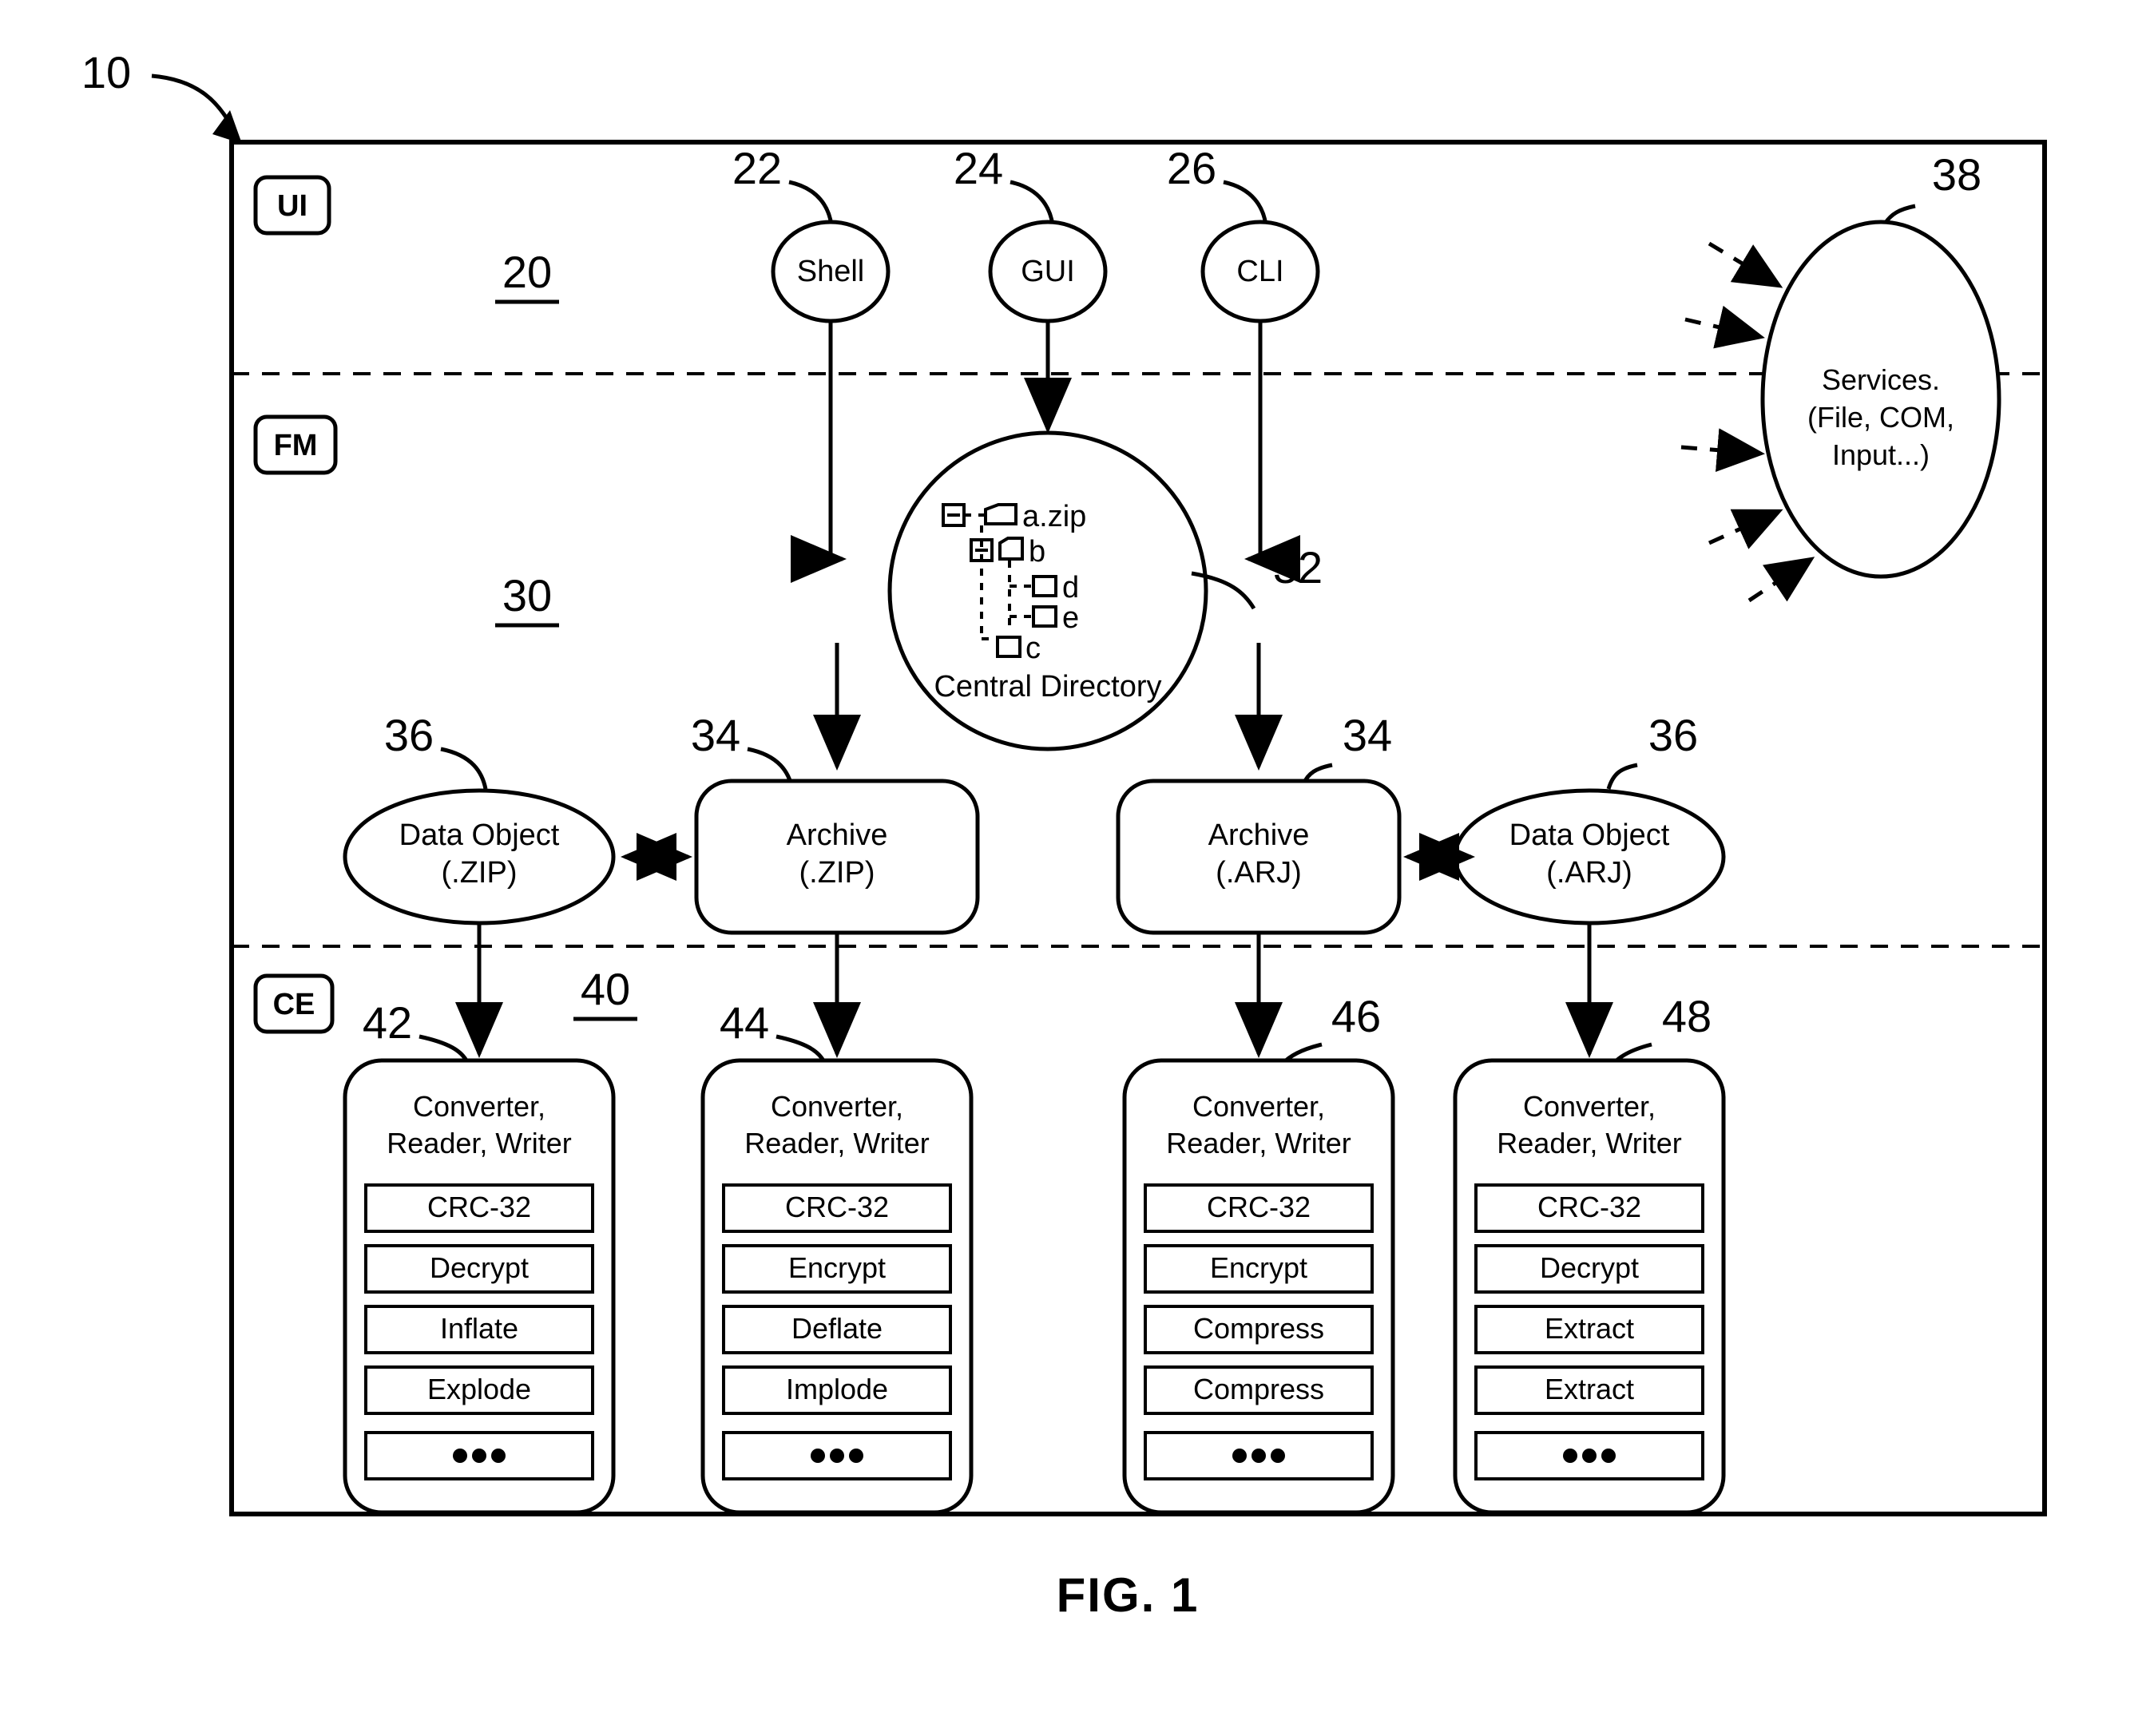 Image resolution: width=2150 pixels, height=1736 pixels. I want to click on converter-box-48-item-3: Extract, so click(1590, 1389).